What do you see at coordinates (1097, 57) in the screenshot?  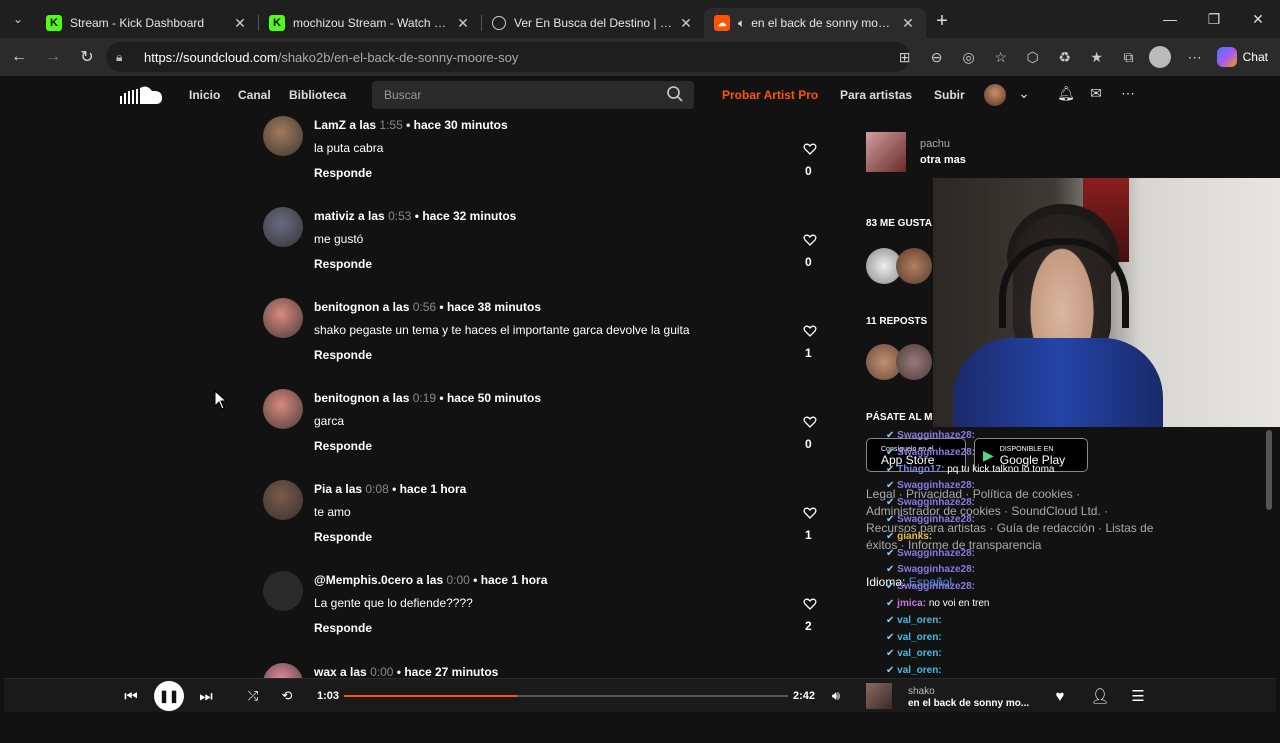 I see `favorites-icon: ★` at bounding box center [1097, 57].